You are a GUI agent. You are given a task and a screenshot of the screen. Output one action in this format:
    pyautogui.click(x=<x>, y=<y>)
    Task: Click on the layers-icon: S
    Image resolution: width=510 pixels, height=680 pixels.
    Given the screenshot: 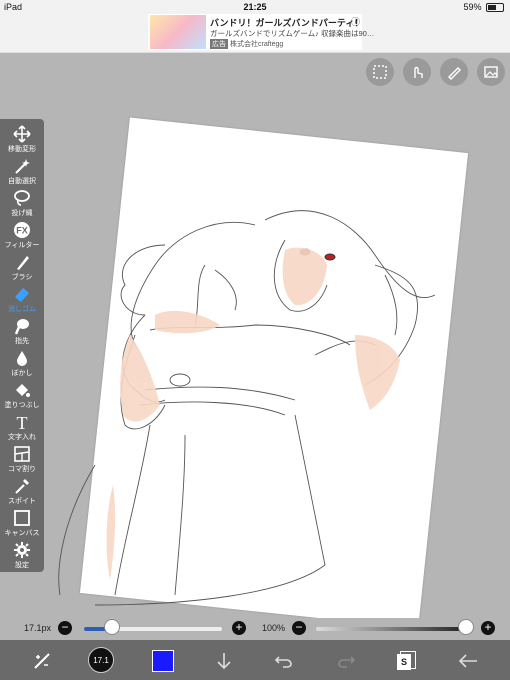 What is the action you would take?
    pyautogui.click(x=406, y=661)
    